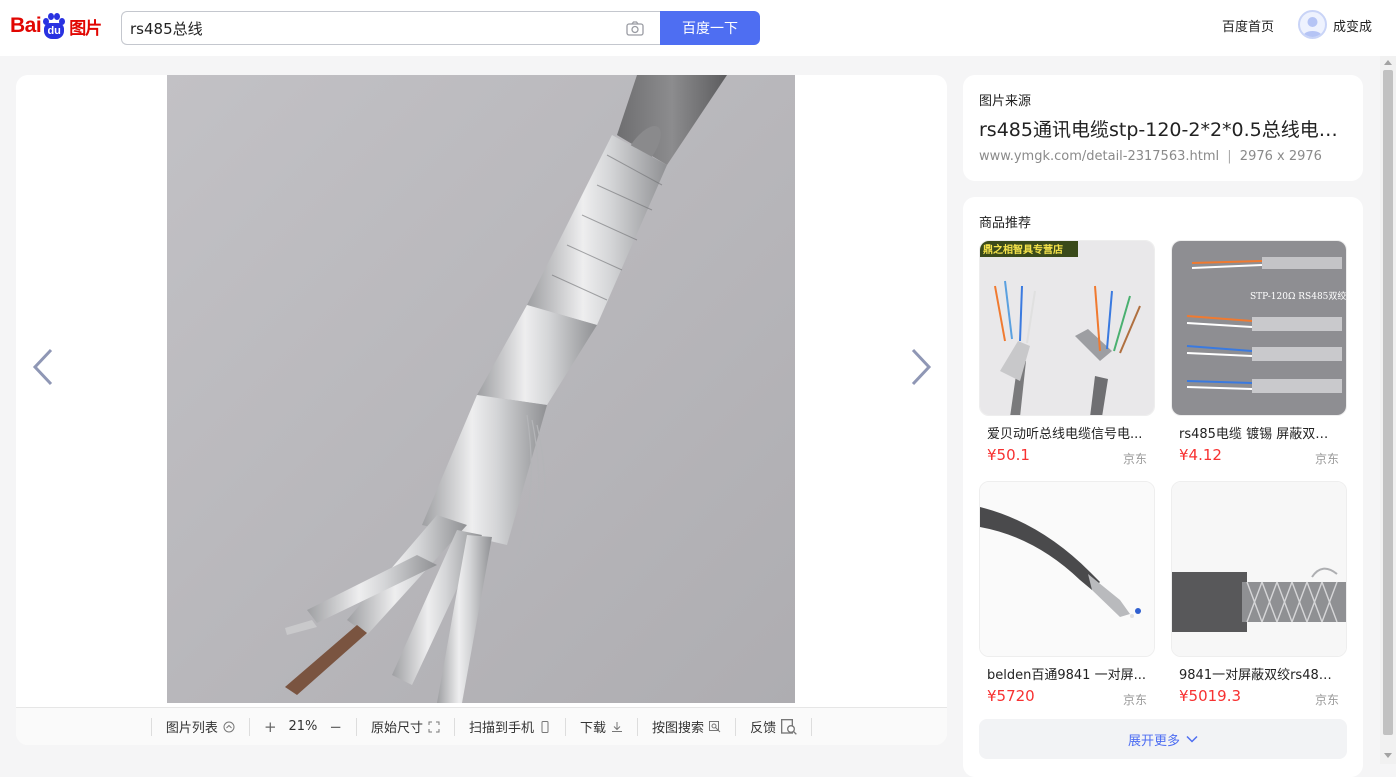 The width and height of the screenshot is (1396, 777). What do you see at coordinates (617, 726) in the screenshot?
I see `download-icon` at bounding box center [617, 726].